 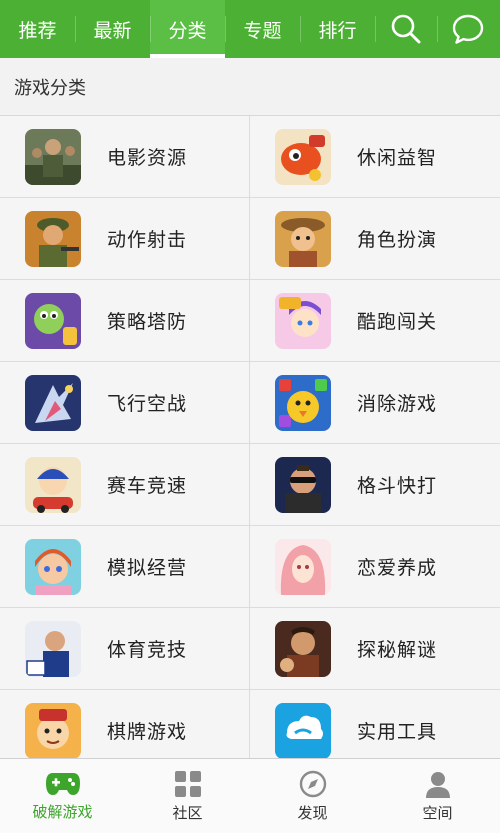 I want to click on category-item-board-card: 棋牌游戏, so click(x=125, y=724).